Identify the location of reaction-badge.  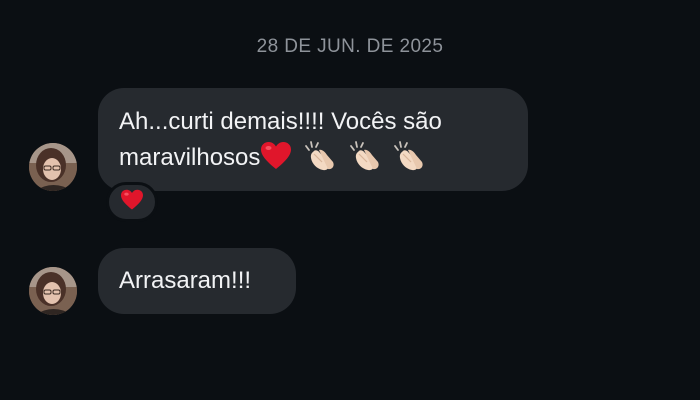
(132, 202).